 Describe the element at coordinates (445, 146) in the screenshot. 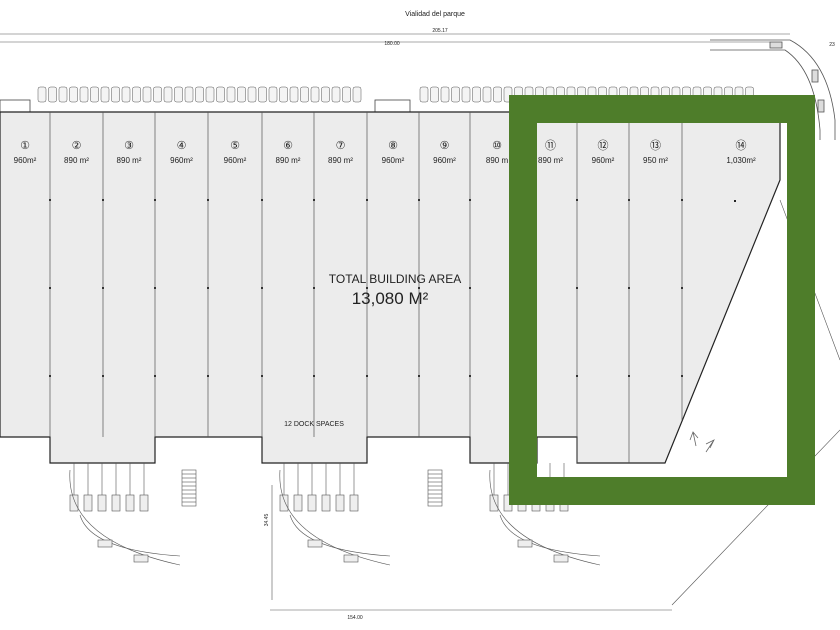

I see `unit-number: ⑨` at that location.